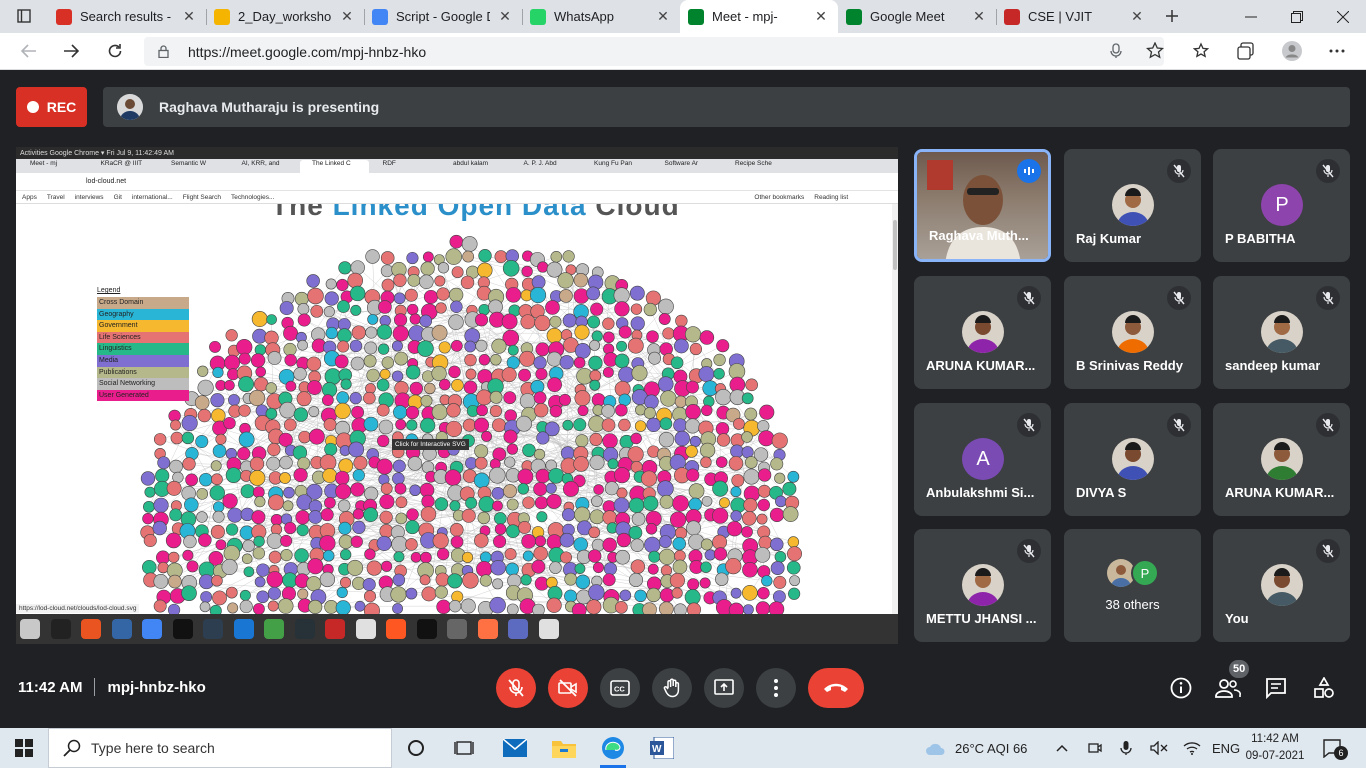 This screenshot has width=1366, height=768. What do you see at coordinates (1132, 205) in the screenshot?
I see `participant-tile: Raj Kumar` at bounding box center [1132, 205].